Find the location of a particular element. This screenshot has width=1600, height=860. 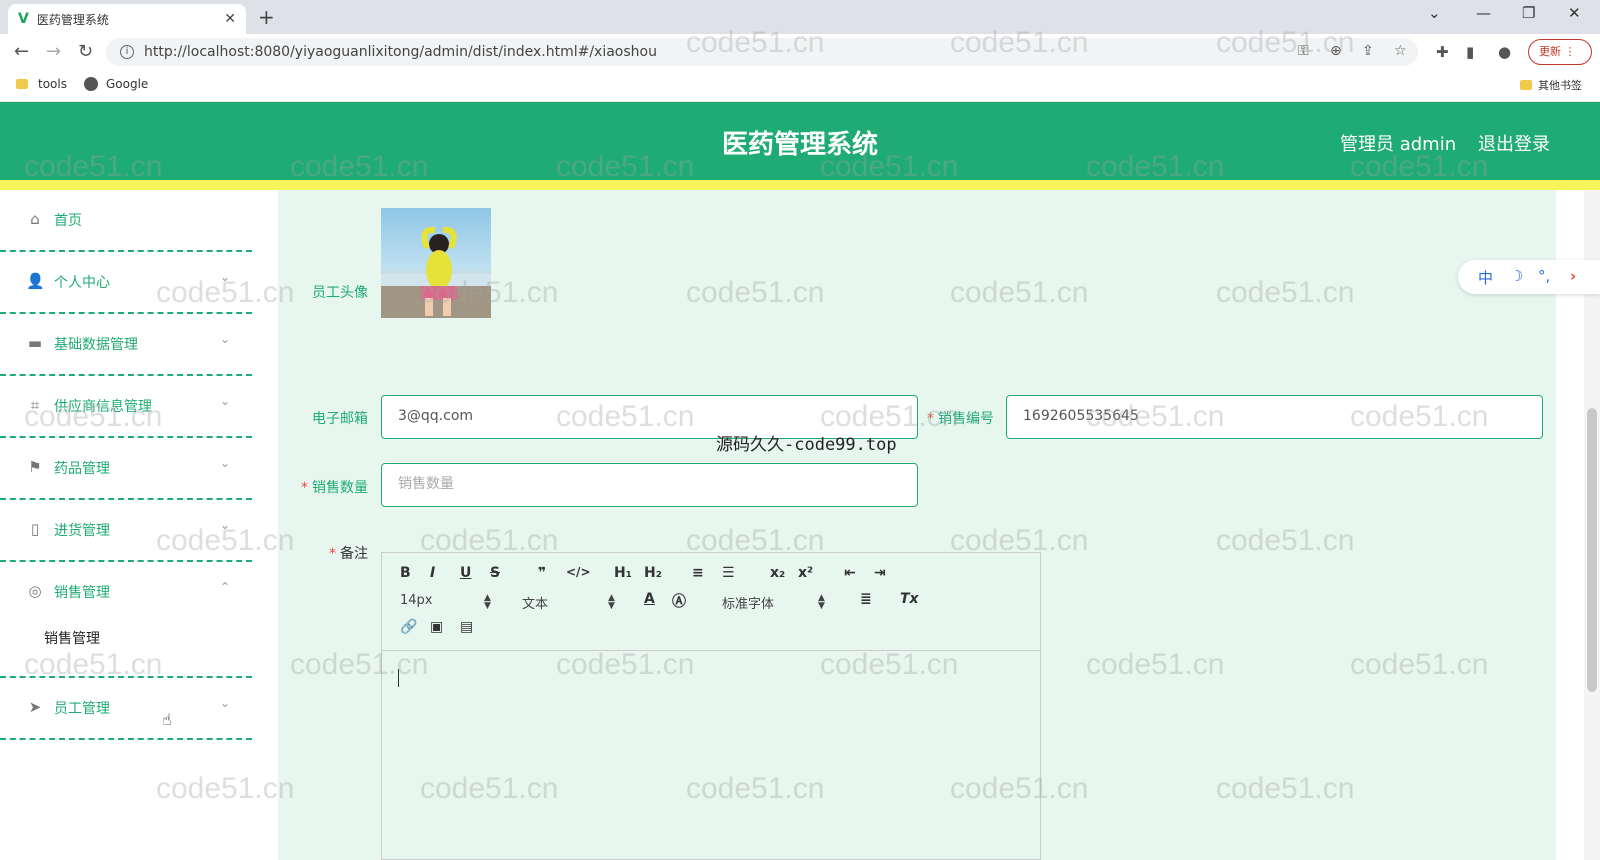

browser-tab: V 医药管理系统 ✕ is located at coordinates (127, 19).